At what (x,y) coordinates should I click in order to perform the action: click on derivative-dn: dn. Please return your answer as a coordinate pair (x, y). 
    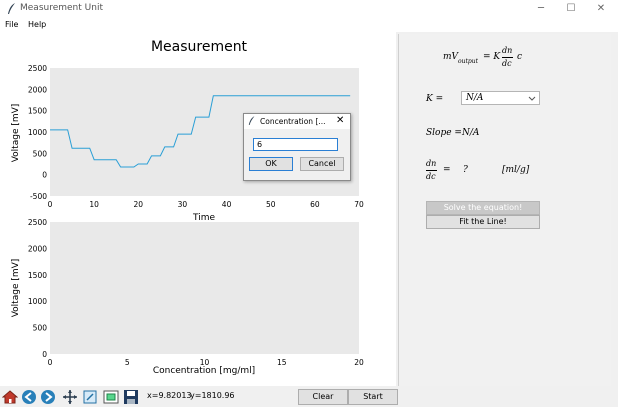
    Looking at the image, I should click on (431, 163).